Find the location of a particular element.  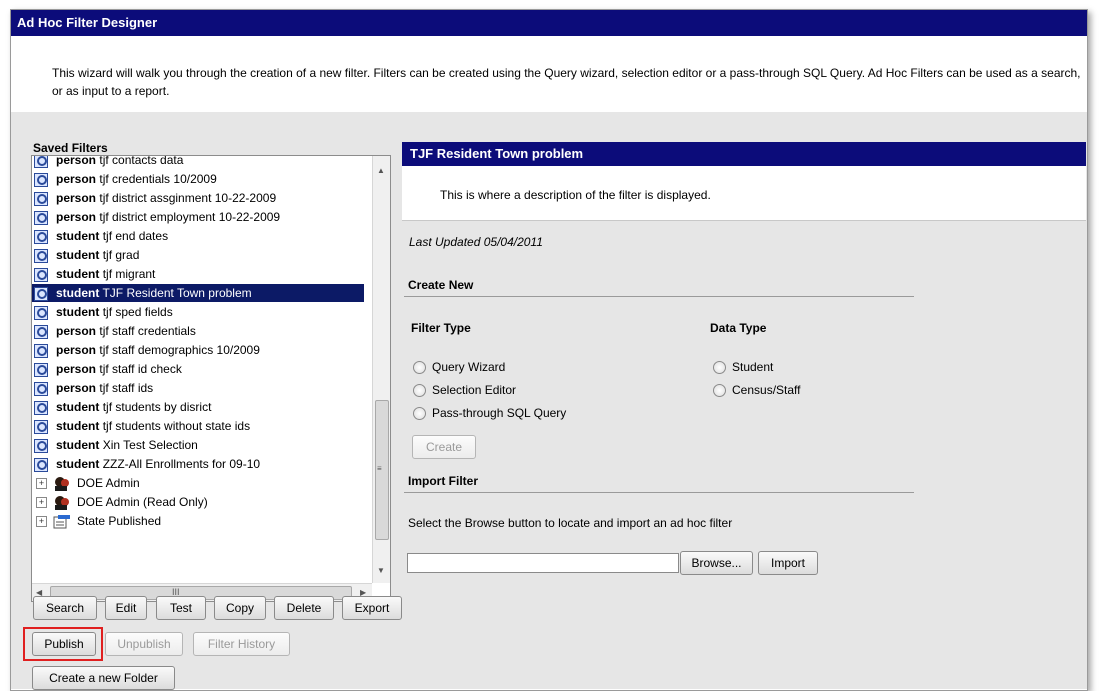

filter-history-button: Filter History is located at coordinates (241, 644).